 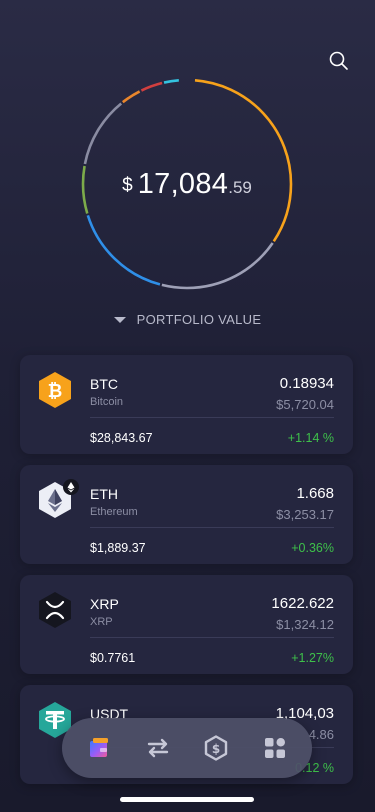 What do you see at coordinates (187, 748) in the screenshot?
I see `bottom-tab-bar: $` at bounding box center [187, 748].